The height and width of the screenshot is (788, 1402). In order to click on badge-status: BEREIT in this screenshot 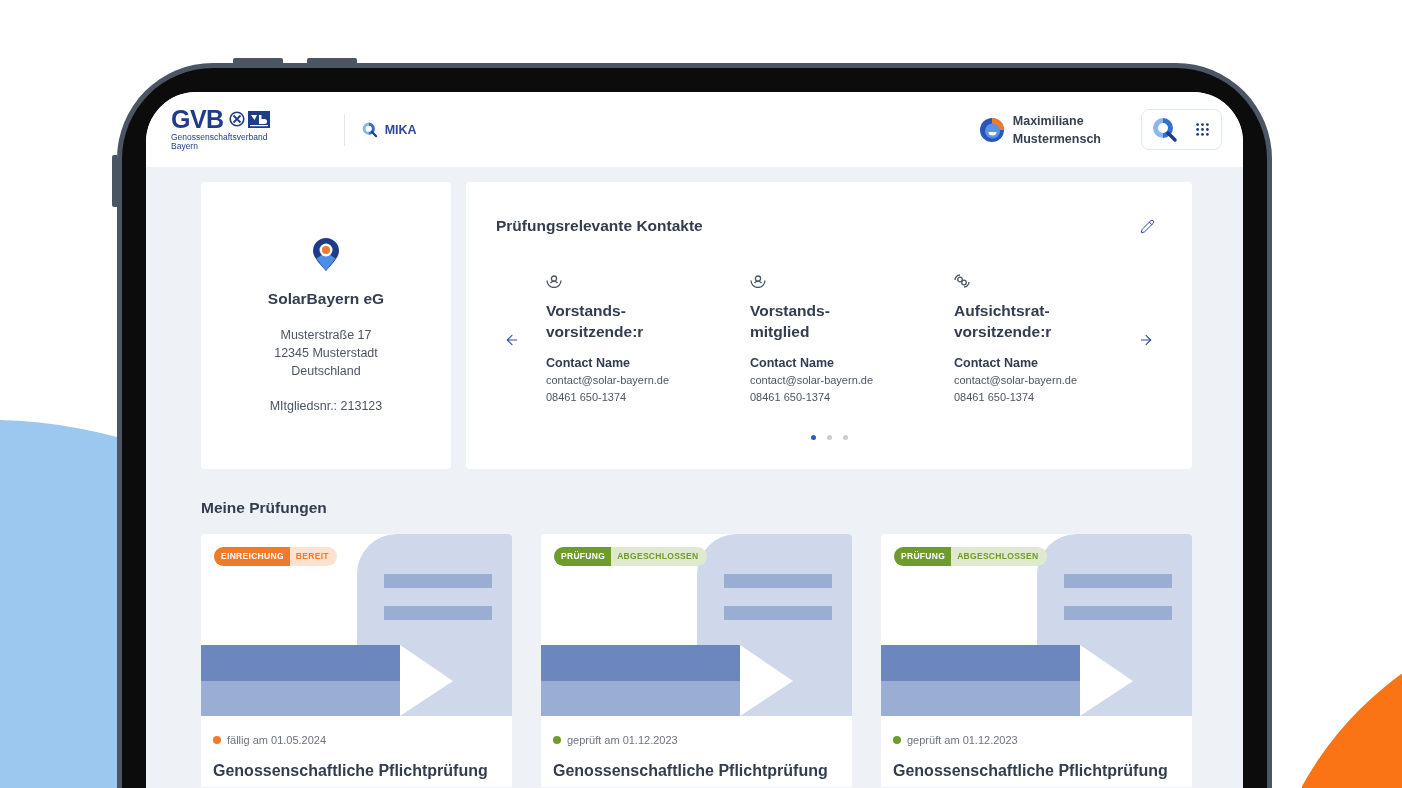, I will do `click(312, 556)`.